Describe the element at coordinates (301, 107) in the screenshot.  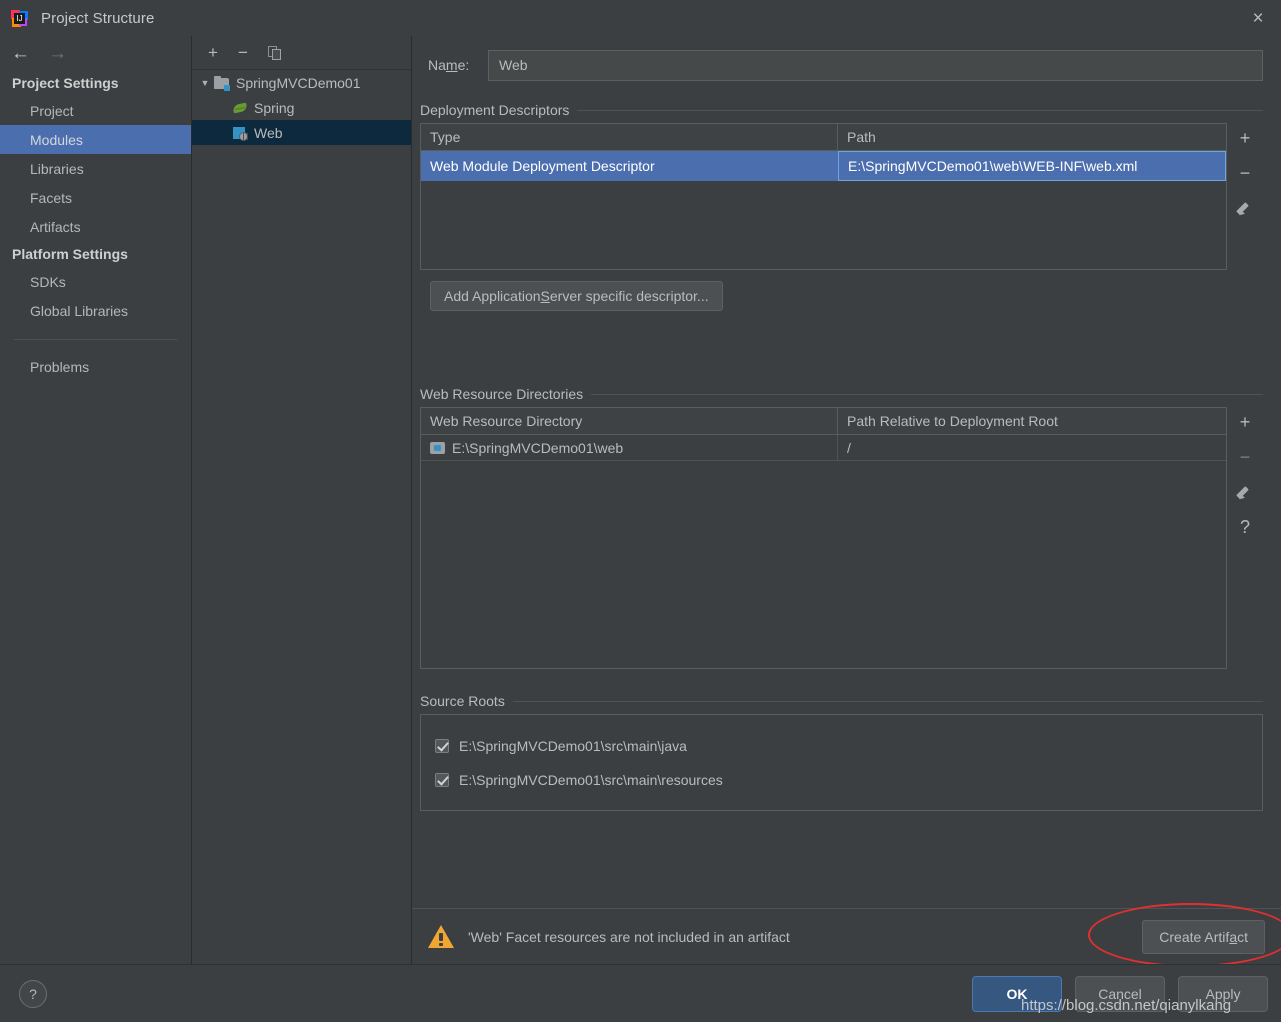
I see `tree-node-spring: Spring` at that location.